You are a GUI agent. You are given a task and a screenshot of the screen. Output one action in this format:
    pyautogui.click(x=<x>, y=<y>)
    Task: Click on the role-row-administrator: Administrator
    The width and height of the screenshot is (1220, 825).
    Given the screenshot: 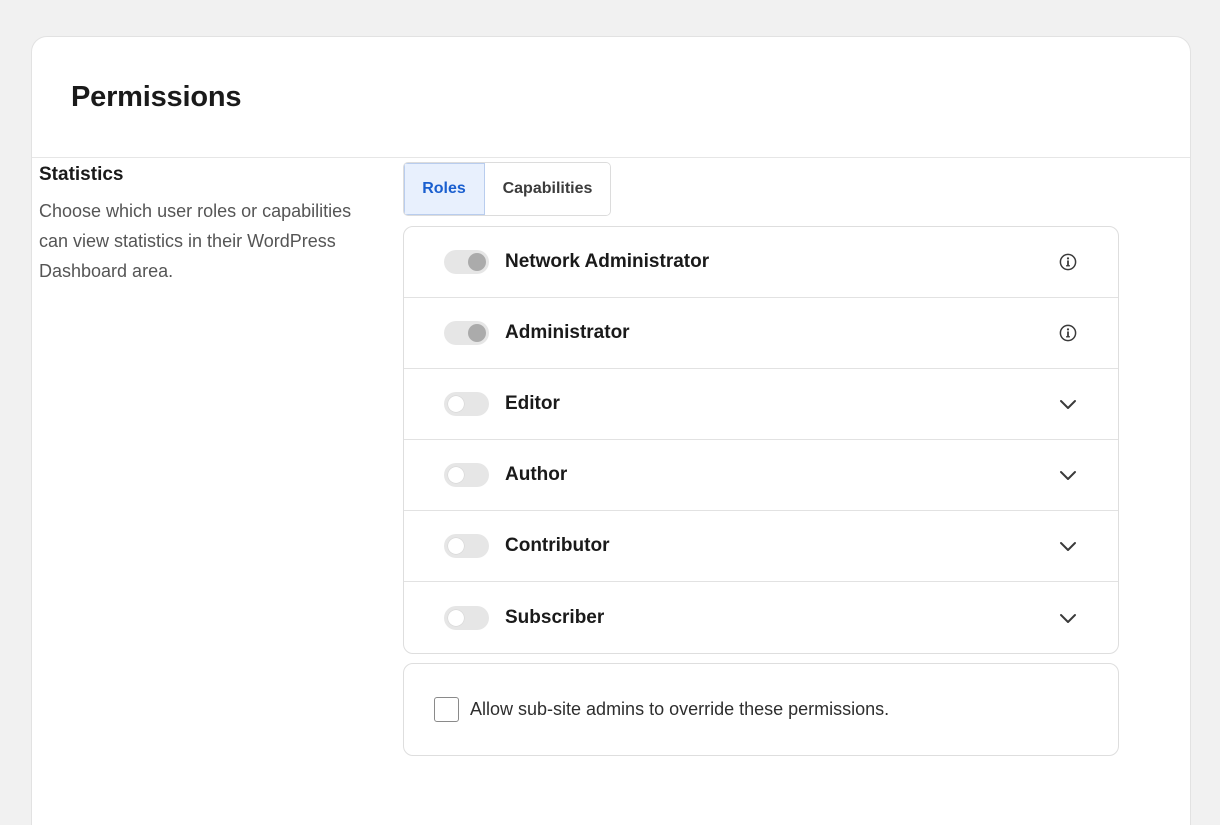 What is the action you would take?
    pyautogui.click(x=761, y=333)
    